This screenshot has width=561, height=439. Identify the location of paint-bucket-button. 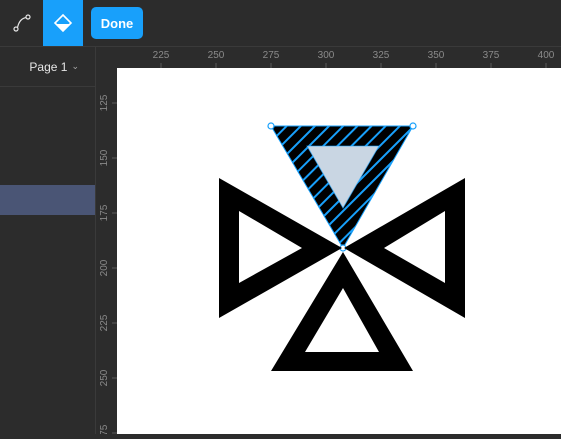
(63, 23).